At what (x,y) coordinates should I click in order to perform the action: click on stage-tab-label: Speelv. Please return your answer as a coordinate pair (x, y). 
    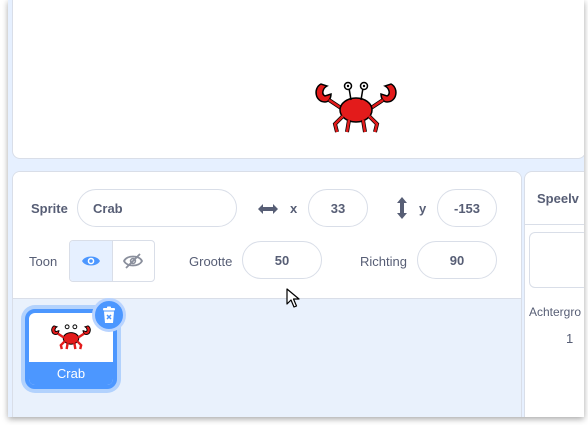
    Looking at the image, I should click on (558, 198).